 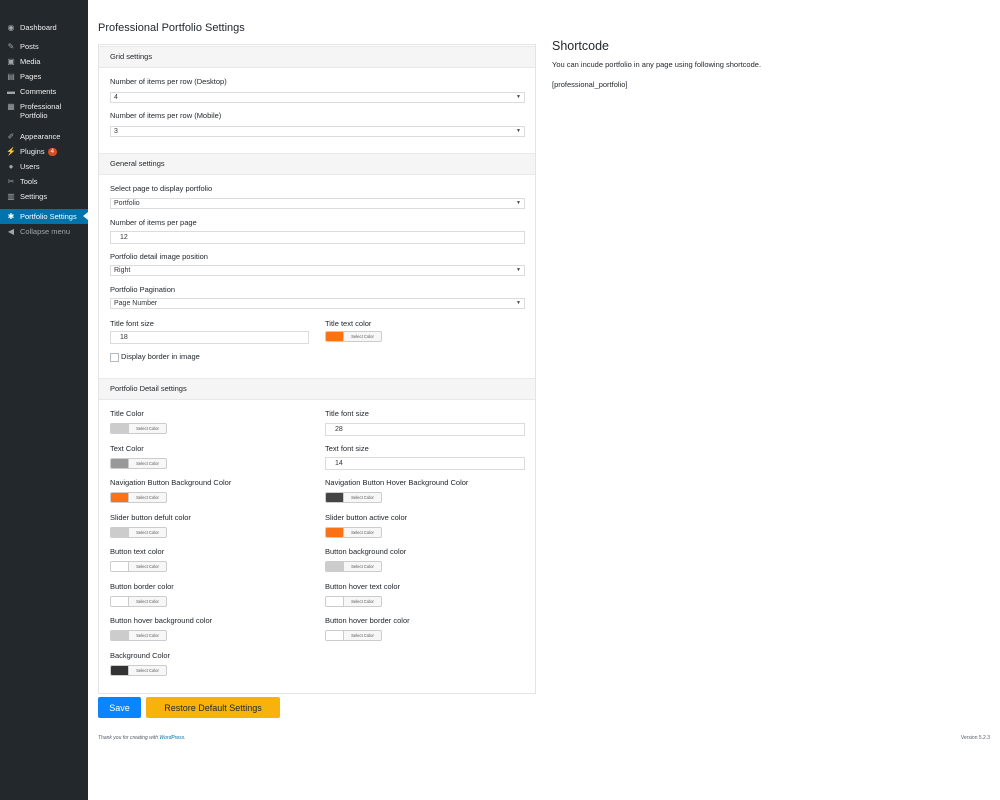 I want to click on text-color-label: Text Color, so click(x=127, y=448).